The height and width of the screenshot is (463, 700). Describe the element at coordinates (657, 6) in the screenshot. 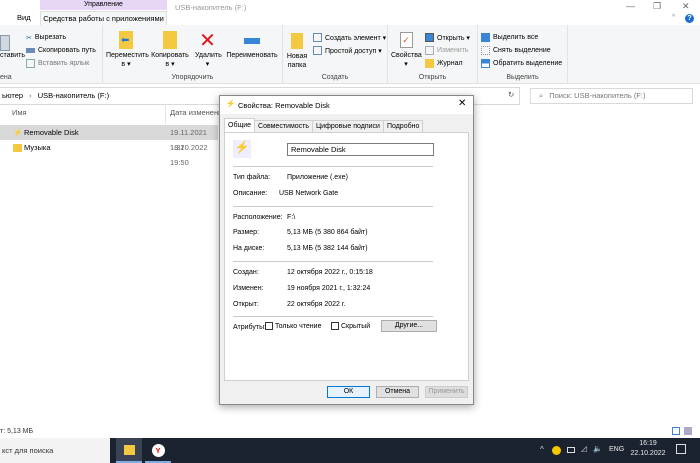

I see `maximize-button: ❐` at that location.